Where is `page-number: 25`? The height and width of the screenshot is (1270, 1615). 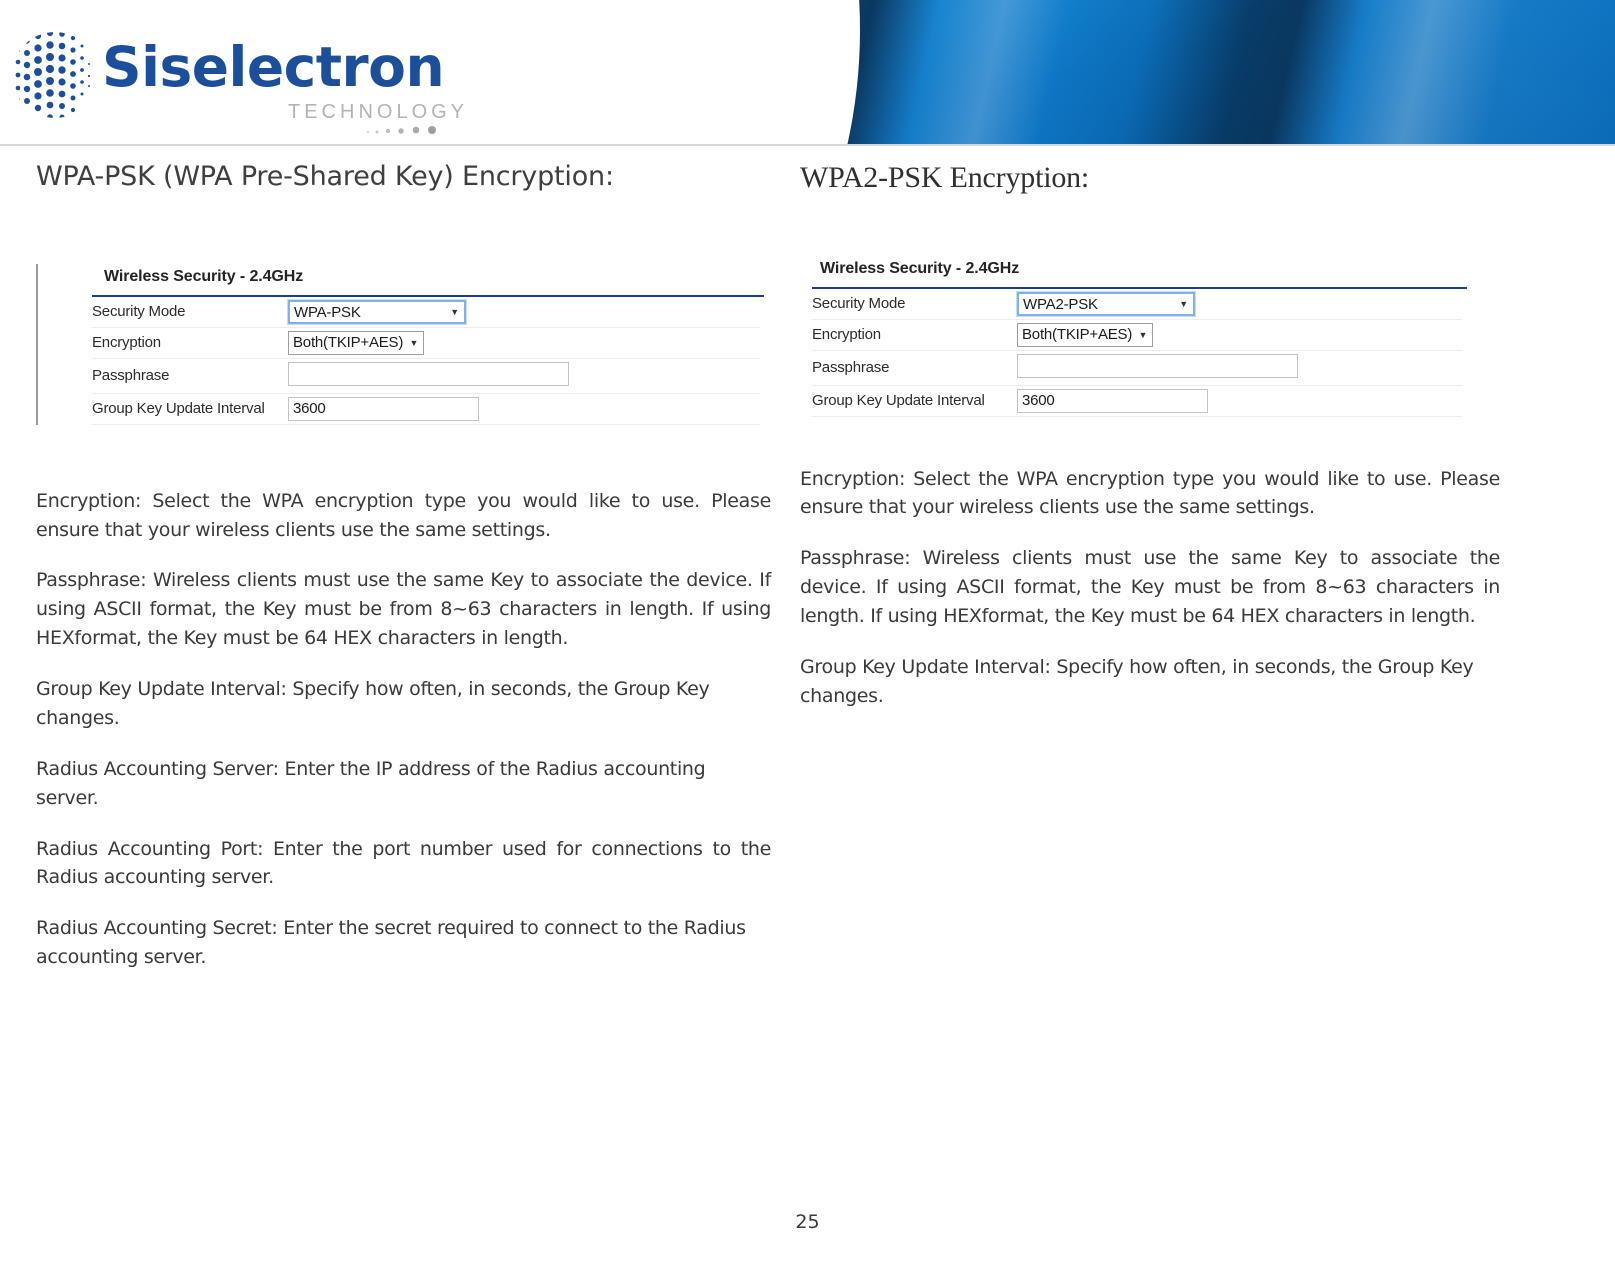 page-number: 25 is located at coordinates (807, 1222).